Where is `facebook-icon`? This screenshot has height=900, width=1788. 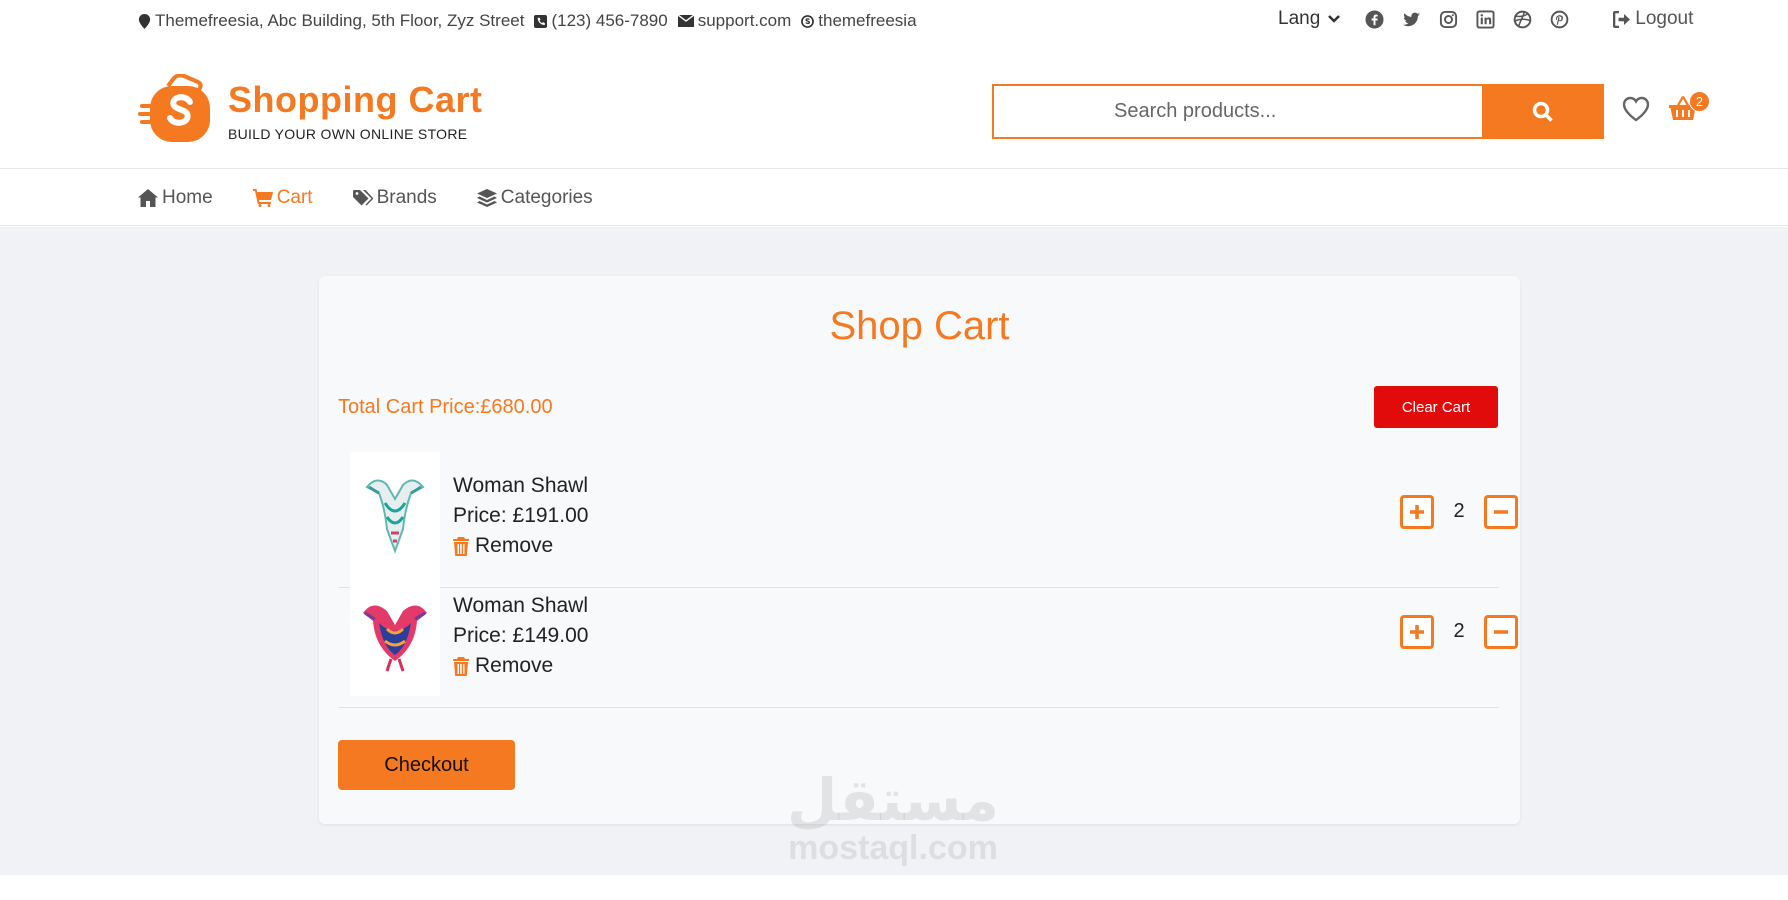
facebook-icon is located at coordinates (1374, 19).